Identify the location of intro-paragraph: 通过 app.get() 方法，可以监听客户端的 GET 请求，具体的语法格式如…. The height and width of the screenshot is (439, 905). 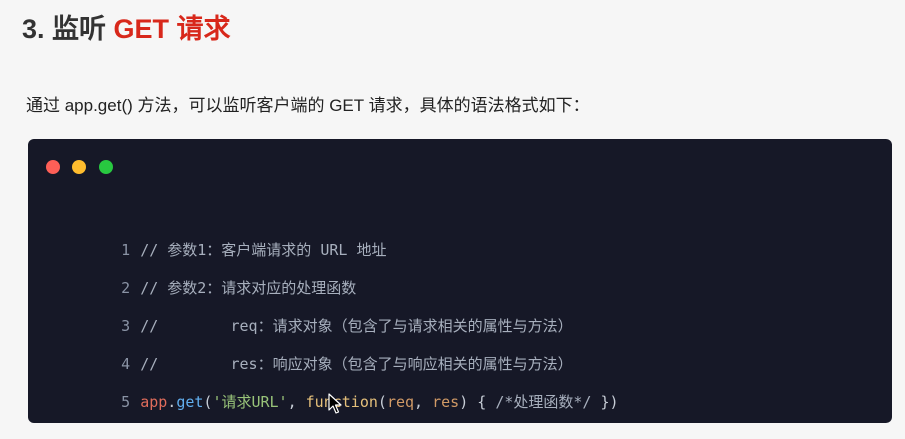
(308, 105).